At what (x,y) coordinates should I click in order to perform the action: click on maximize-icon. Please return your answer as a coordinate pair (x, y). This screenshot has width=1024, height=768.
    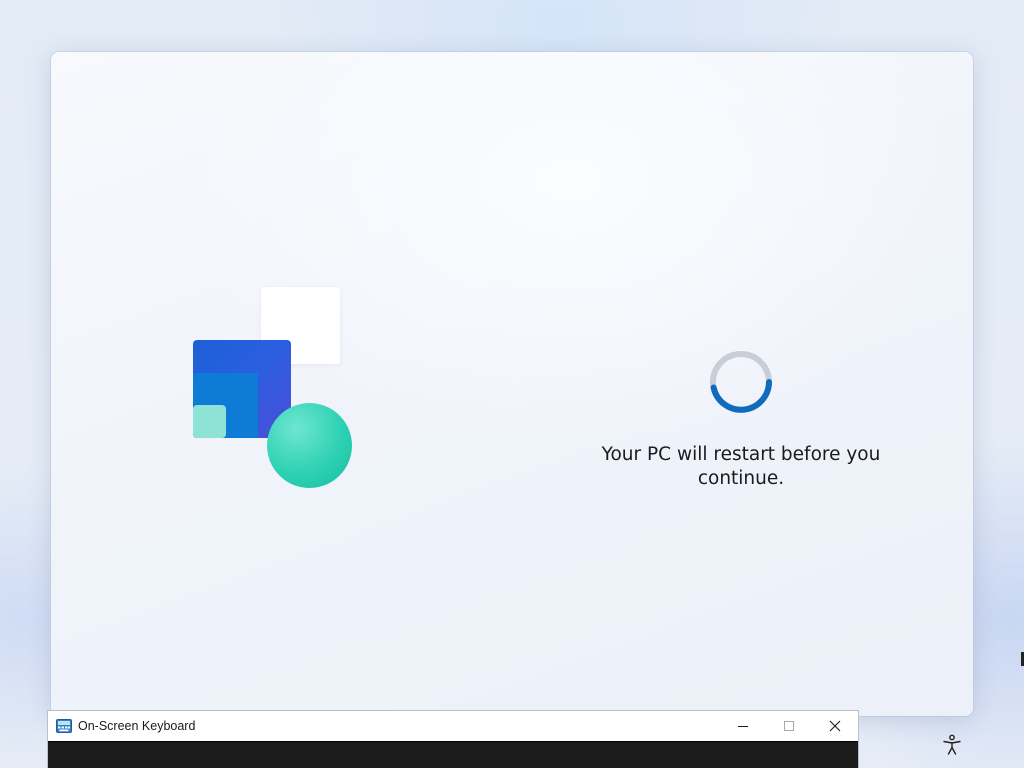
    Looking at the image, I should click on (789, 726).